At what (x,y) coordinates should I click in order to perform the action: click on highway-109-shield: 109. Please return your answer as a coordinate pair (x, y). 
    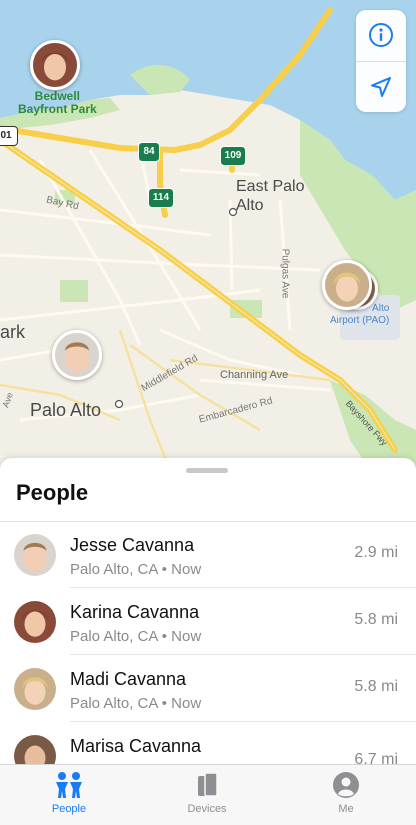
    Looking at the image, I should click on (233, 156).